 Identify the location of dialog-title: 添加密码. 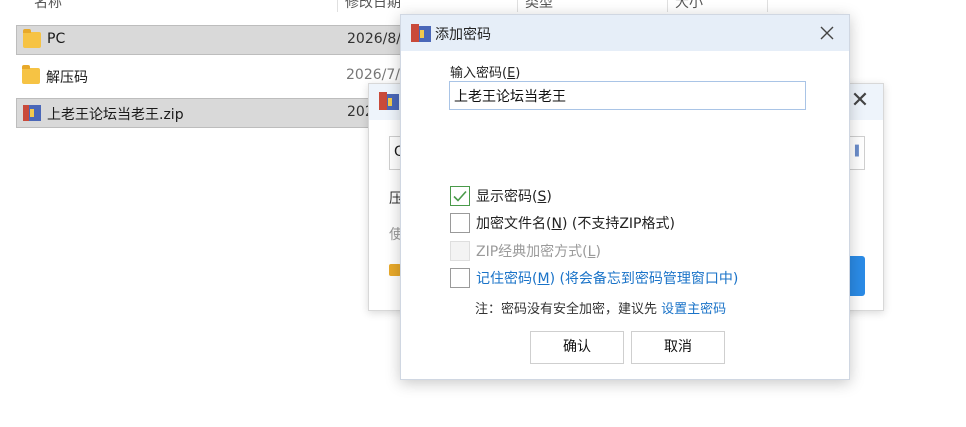
(463, 35).